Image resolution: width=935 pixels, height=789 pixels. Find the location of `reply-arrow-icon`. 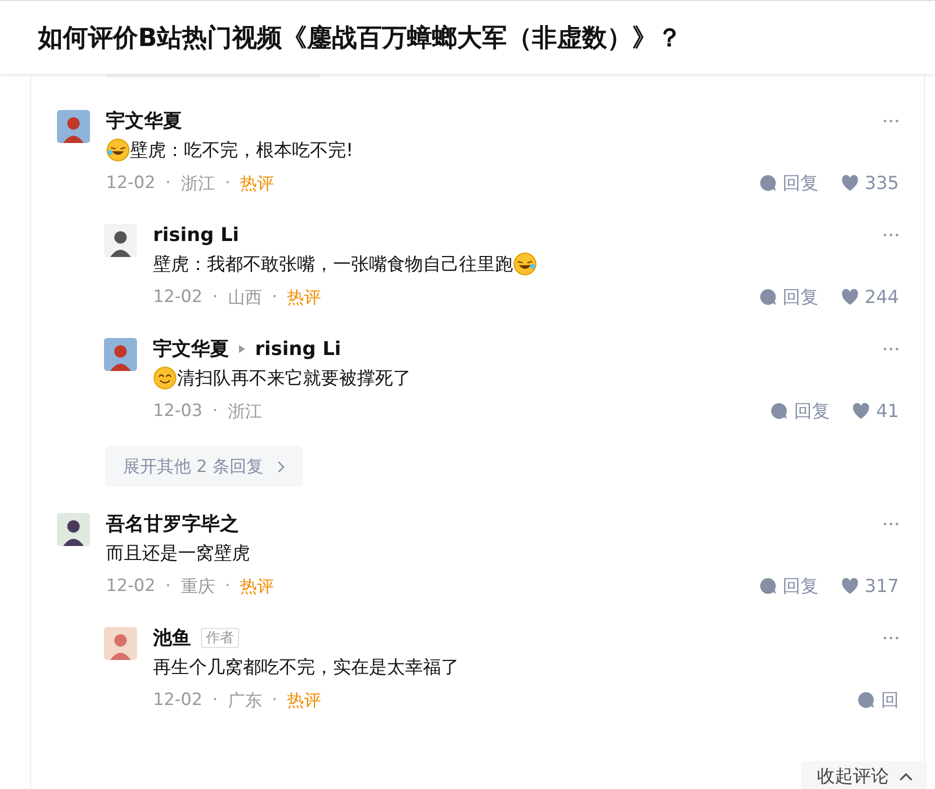

reply-arrow-icon is located at coordinates (242, 349).